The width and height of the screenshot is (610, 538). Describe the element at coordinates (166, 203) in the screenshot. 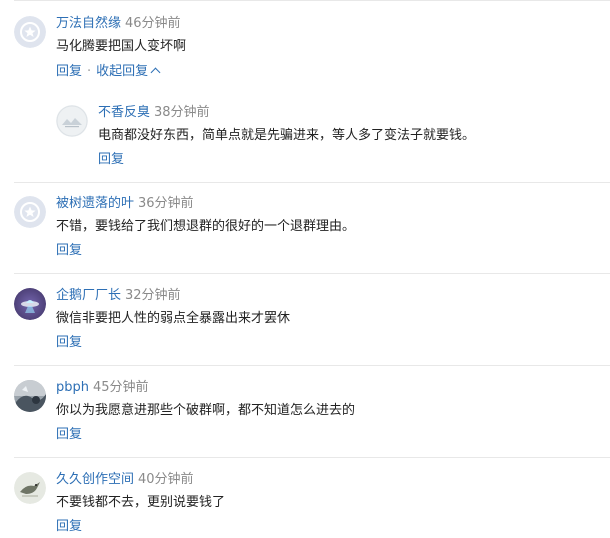

I see `timestamp: 36分钟前` at that location.